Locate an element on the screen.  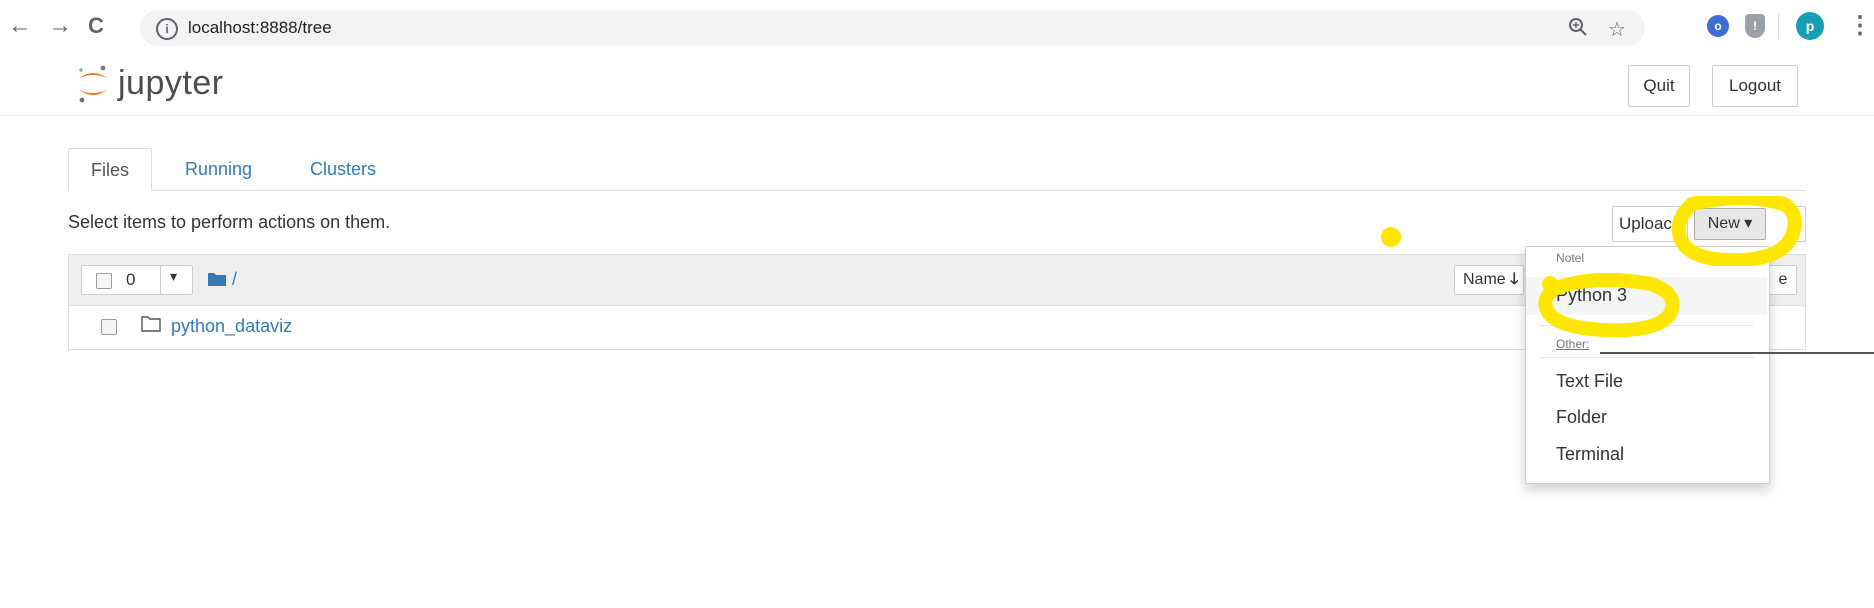
forward-arrow-icon: → is located at coordinates (60, 26).